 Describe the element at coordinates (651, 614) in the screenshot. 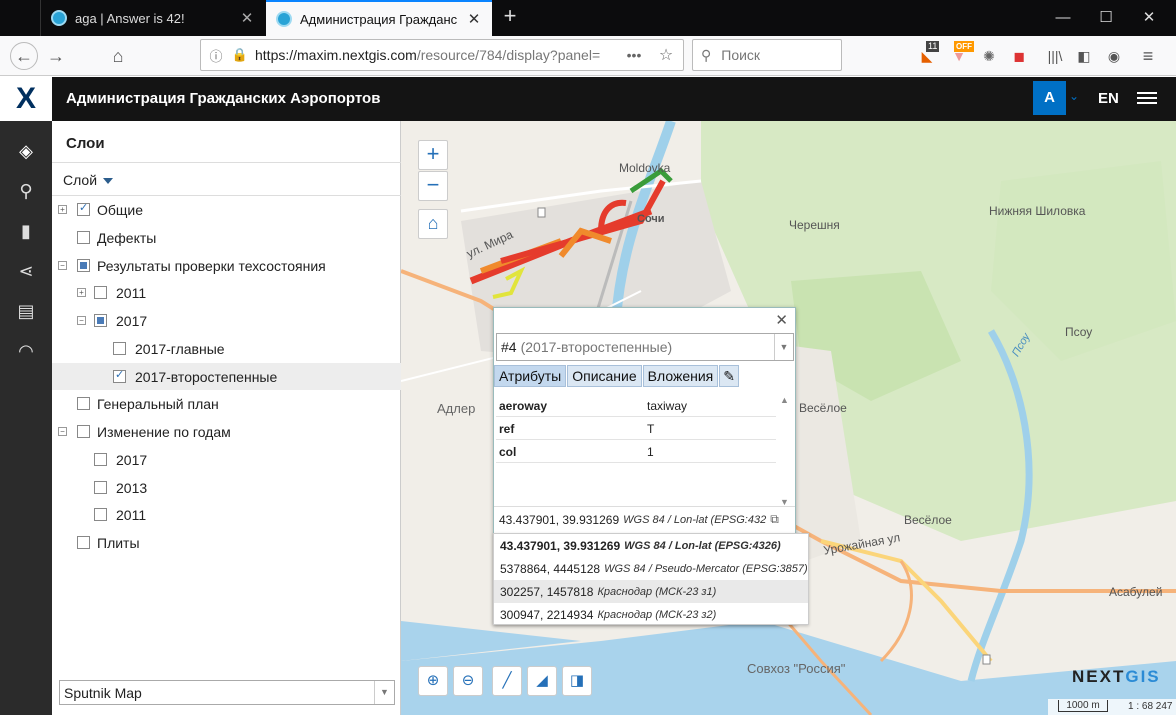

I see `list-item: 300947, 2214934 Краснодар (МСК-23 з2)` at that location.